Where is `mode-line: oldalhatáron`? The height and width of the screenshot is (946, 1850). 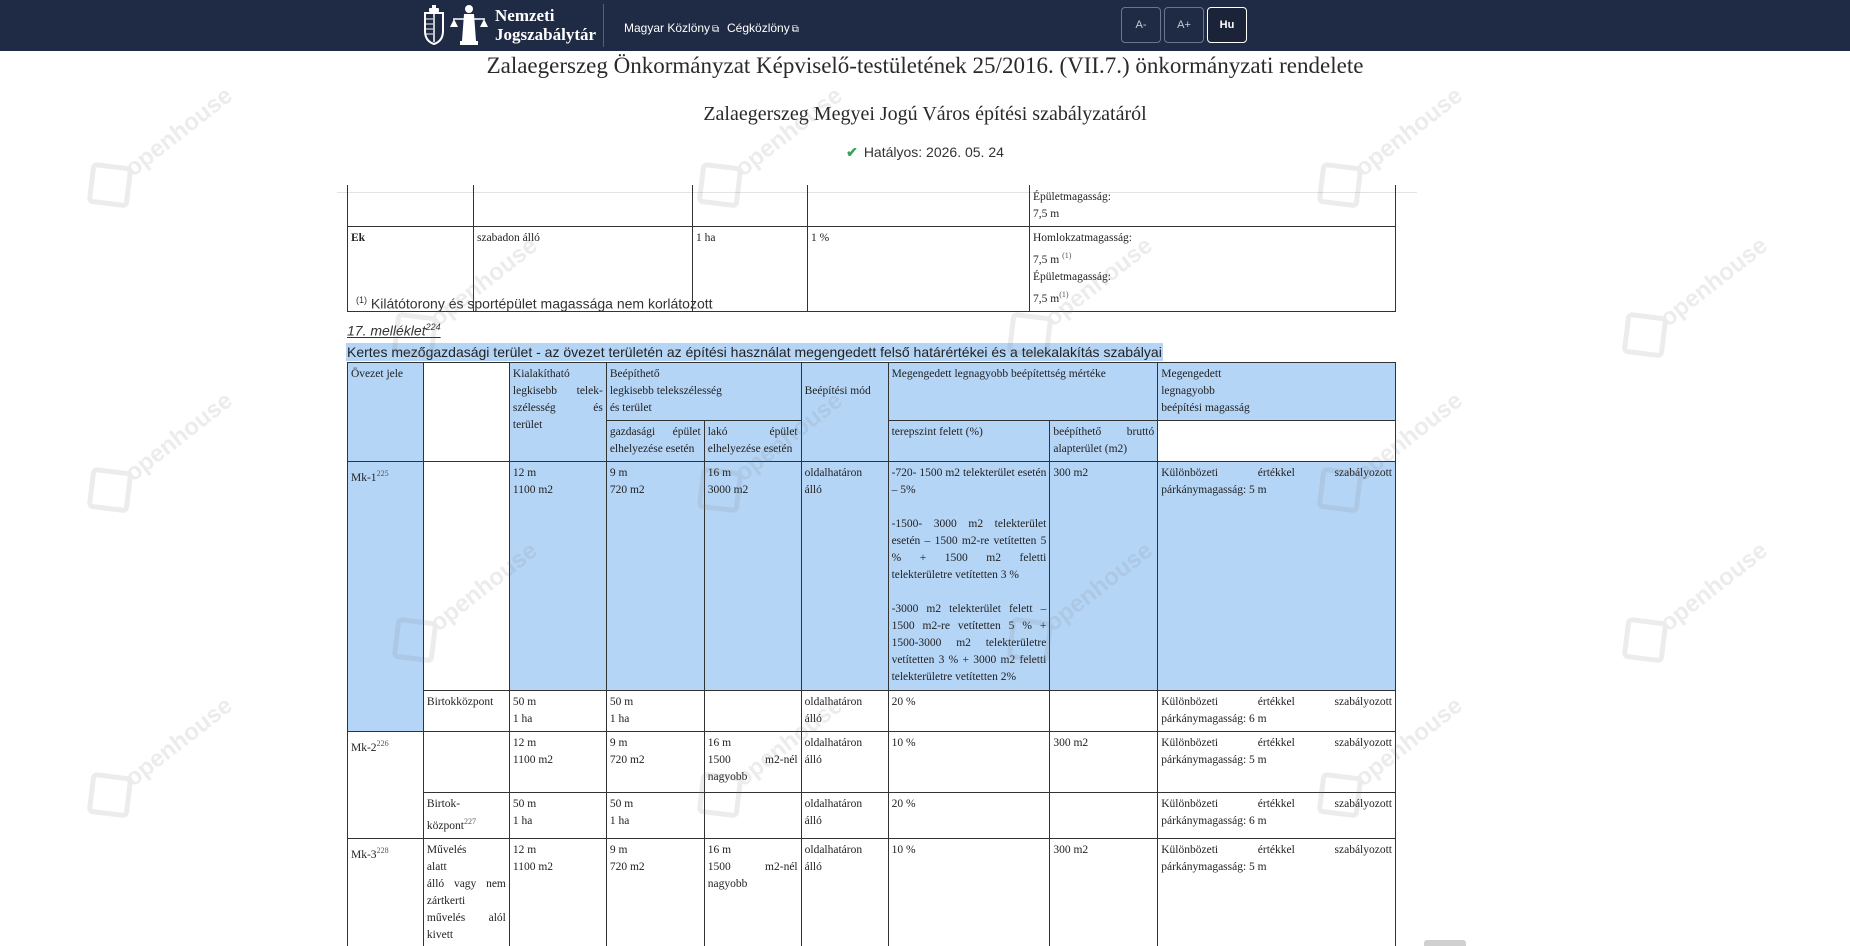
mode-line: oldalhatáron is located at coordinates (833, 849).